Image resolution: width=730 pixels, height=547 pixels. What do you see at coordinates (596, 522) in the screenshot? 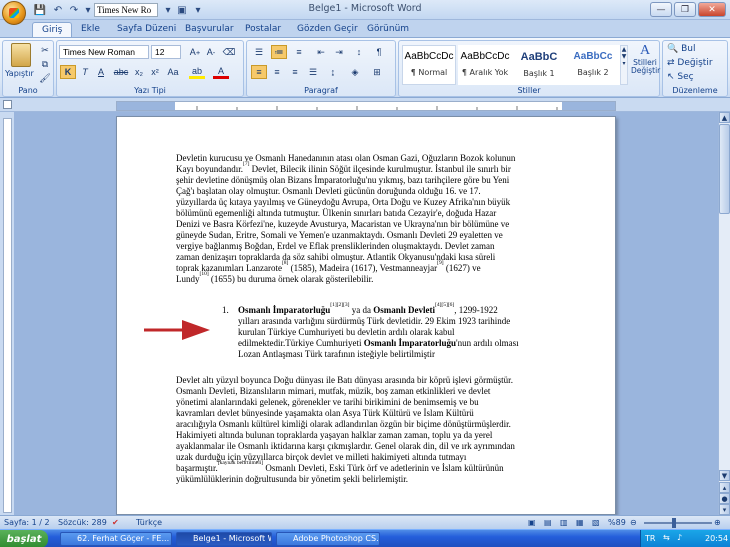
I see `view-draft-icon: ▧` at bounding box center [596, 522].